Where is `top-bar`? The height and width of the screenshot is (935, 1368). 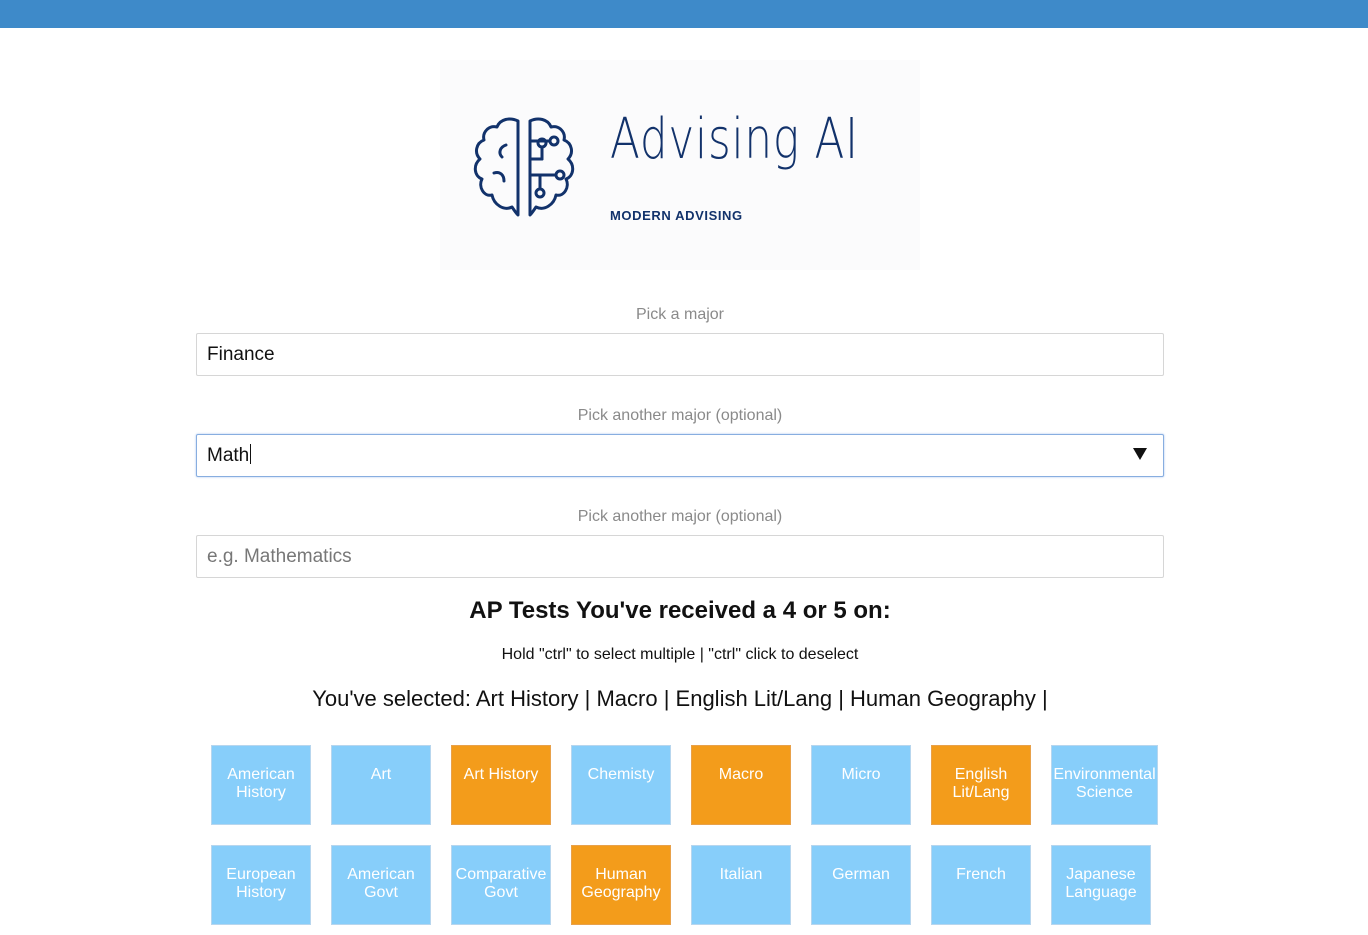
top-bar is located at coordinates (684, 14).